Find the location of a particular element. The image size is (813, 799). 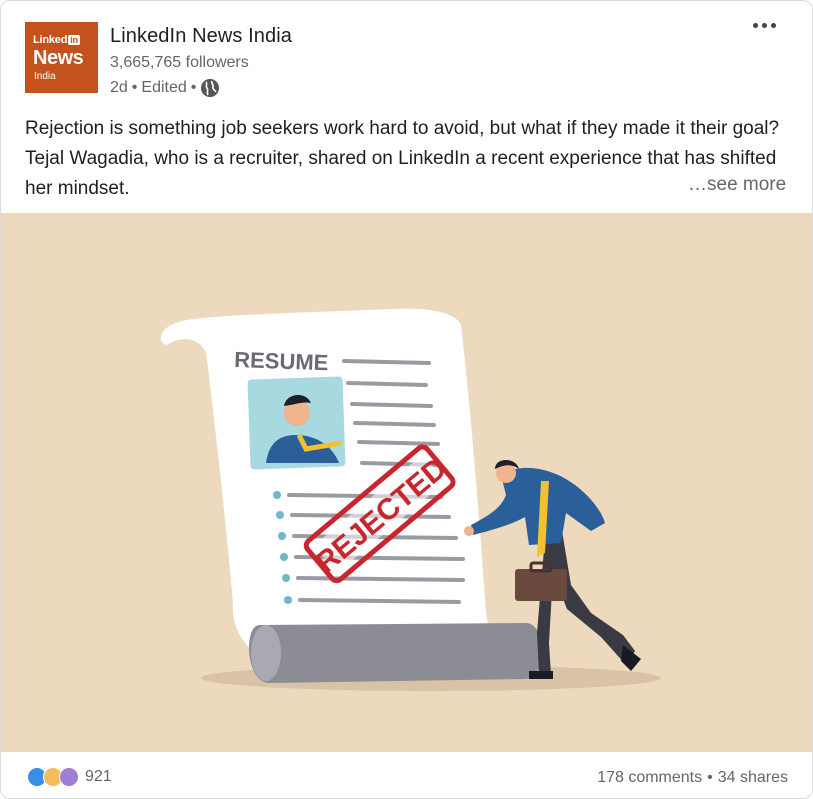

logo-text-news: News is located at coordinates (58, 58).